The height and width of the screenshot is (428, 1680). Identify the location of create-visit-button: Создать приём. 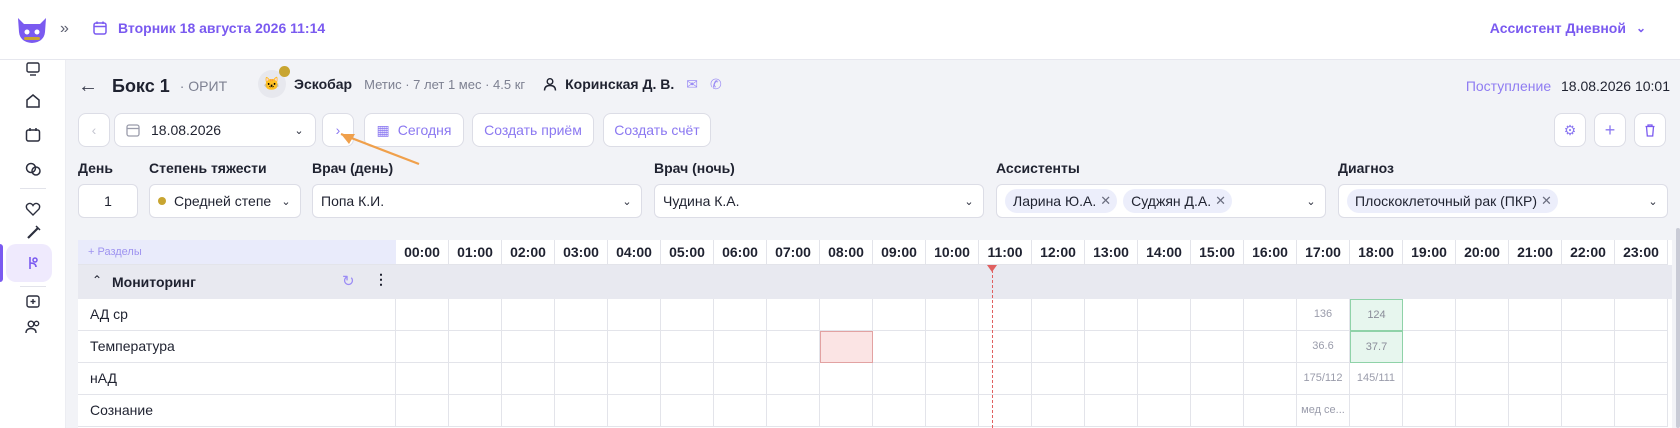
(533, 130).